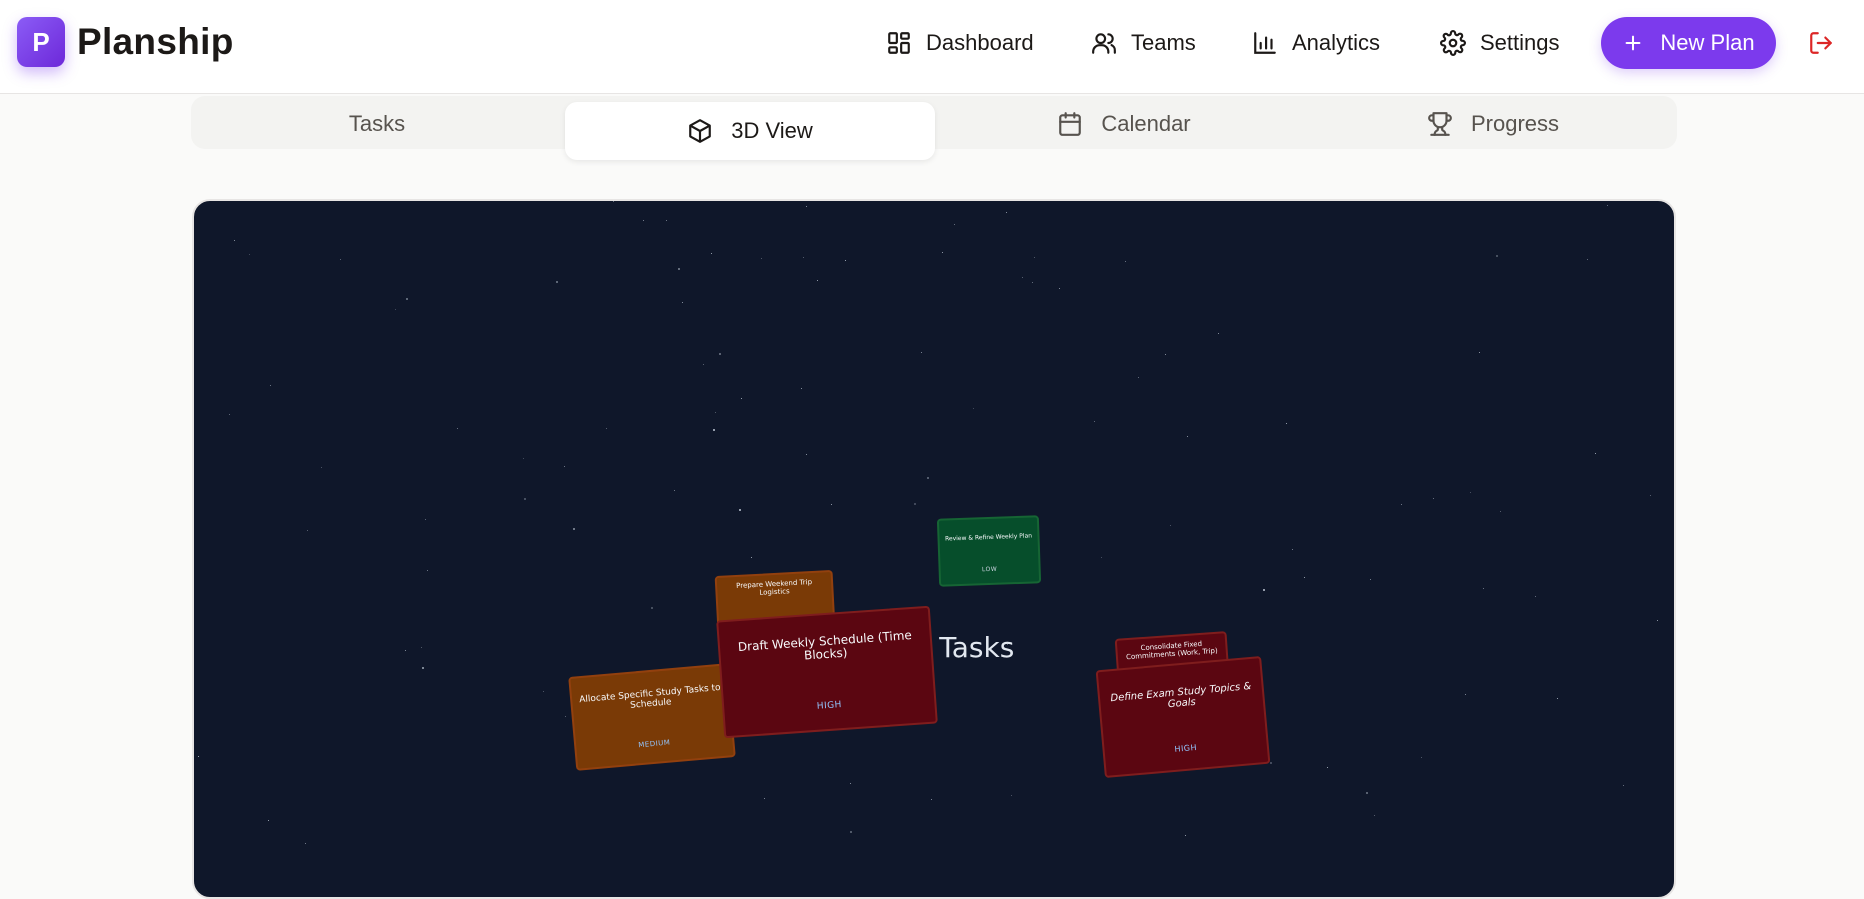  I want to click on tab-calendar: Calendar, so click(1124, 124).